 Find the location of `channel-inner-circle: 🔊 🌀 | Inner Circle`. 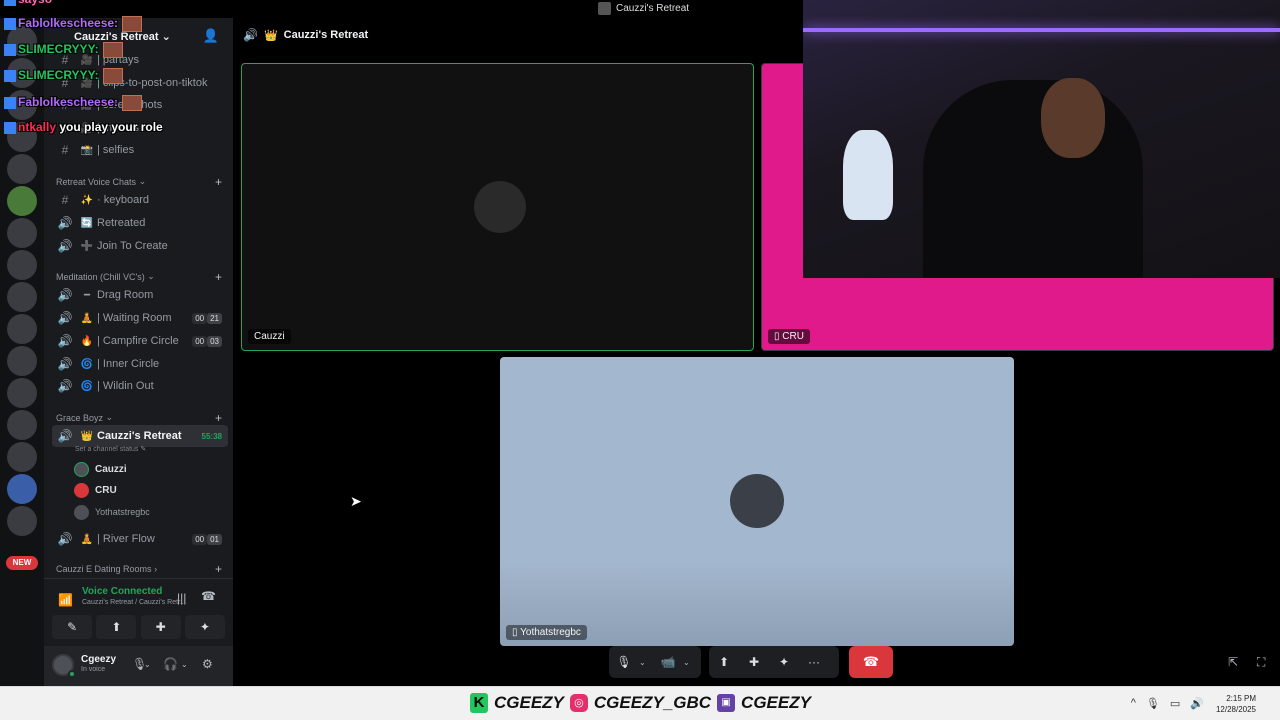

channel-inner-circle: 🔊 🌀 | Inner Circle is located at coordinates (140, 364).